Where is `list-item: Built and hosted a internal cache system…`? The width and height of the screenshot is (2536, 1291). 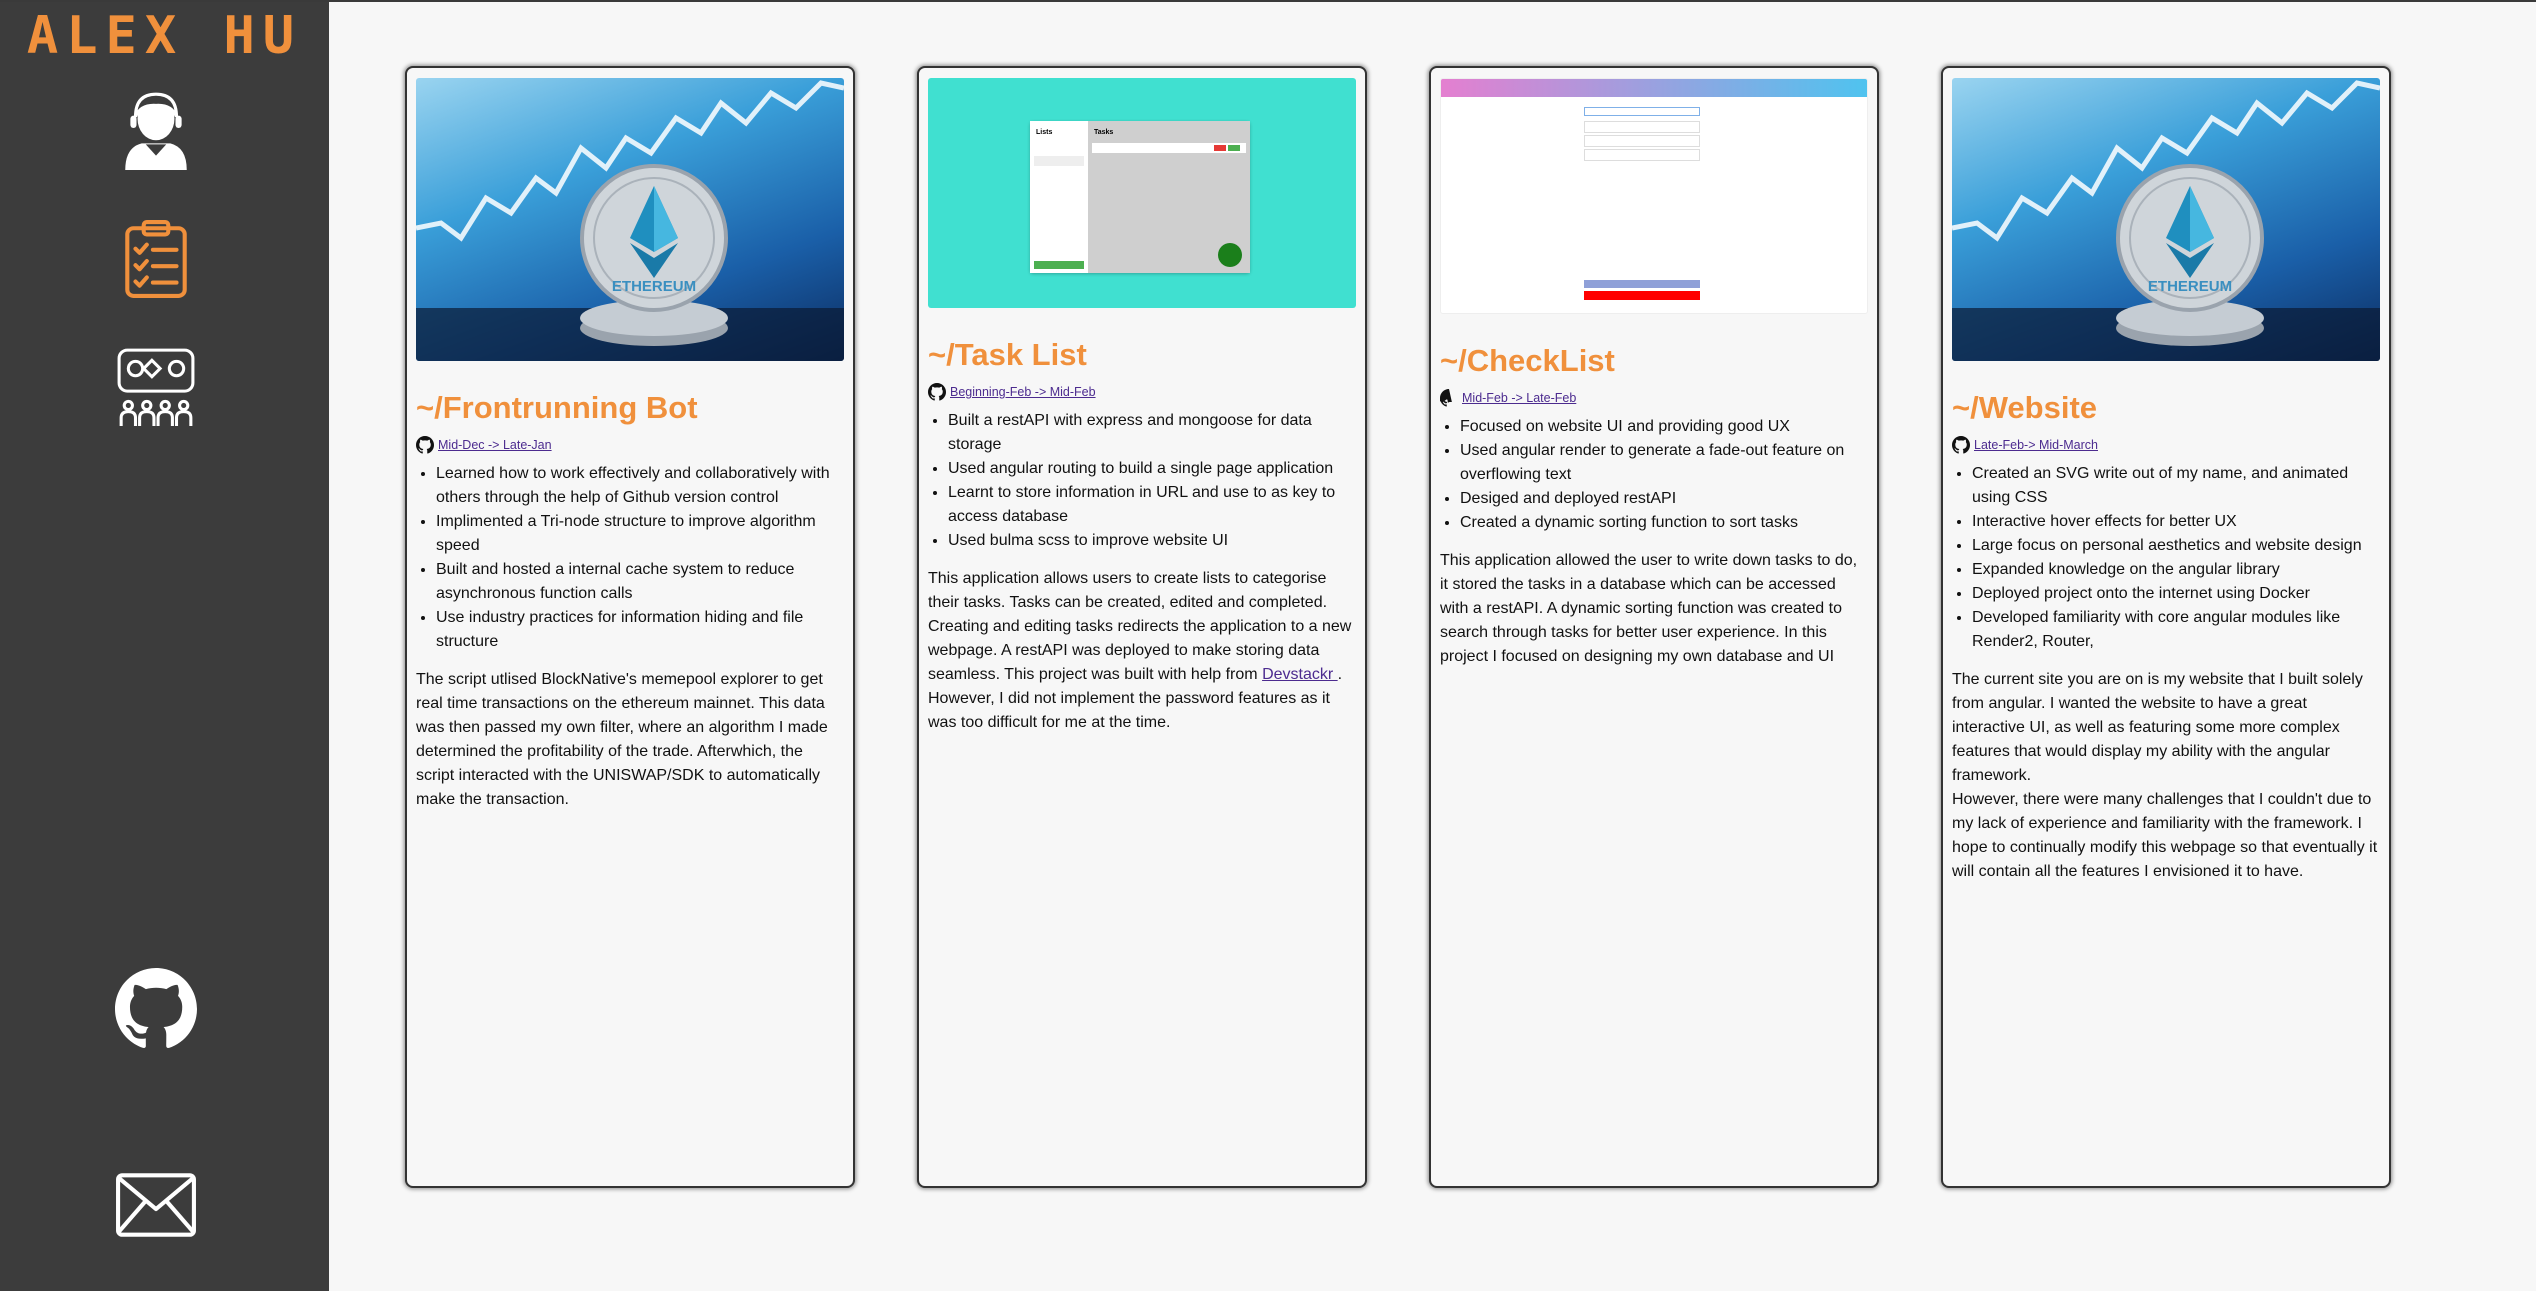
list-item: Built and hosted a internal cache system… is located at coordinates (640, 582).